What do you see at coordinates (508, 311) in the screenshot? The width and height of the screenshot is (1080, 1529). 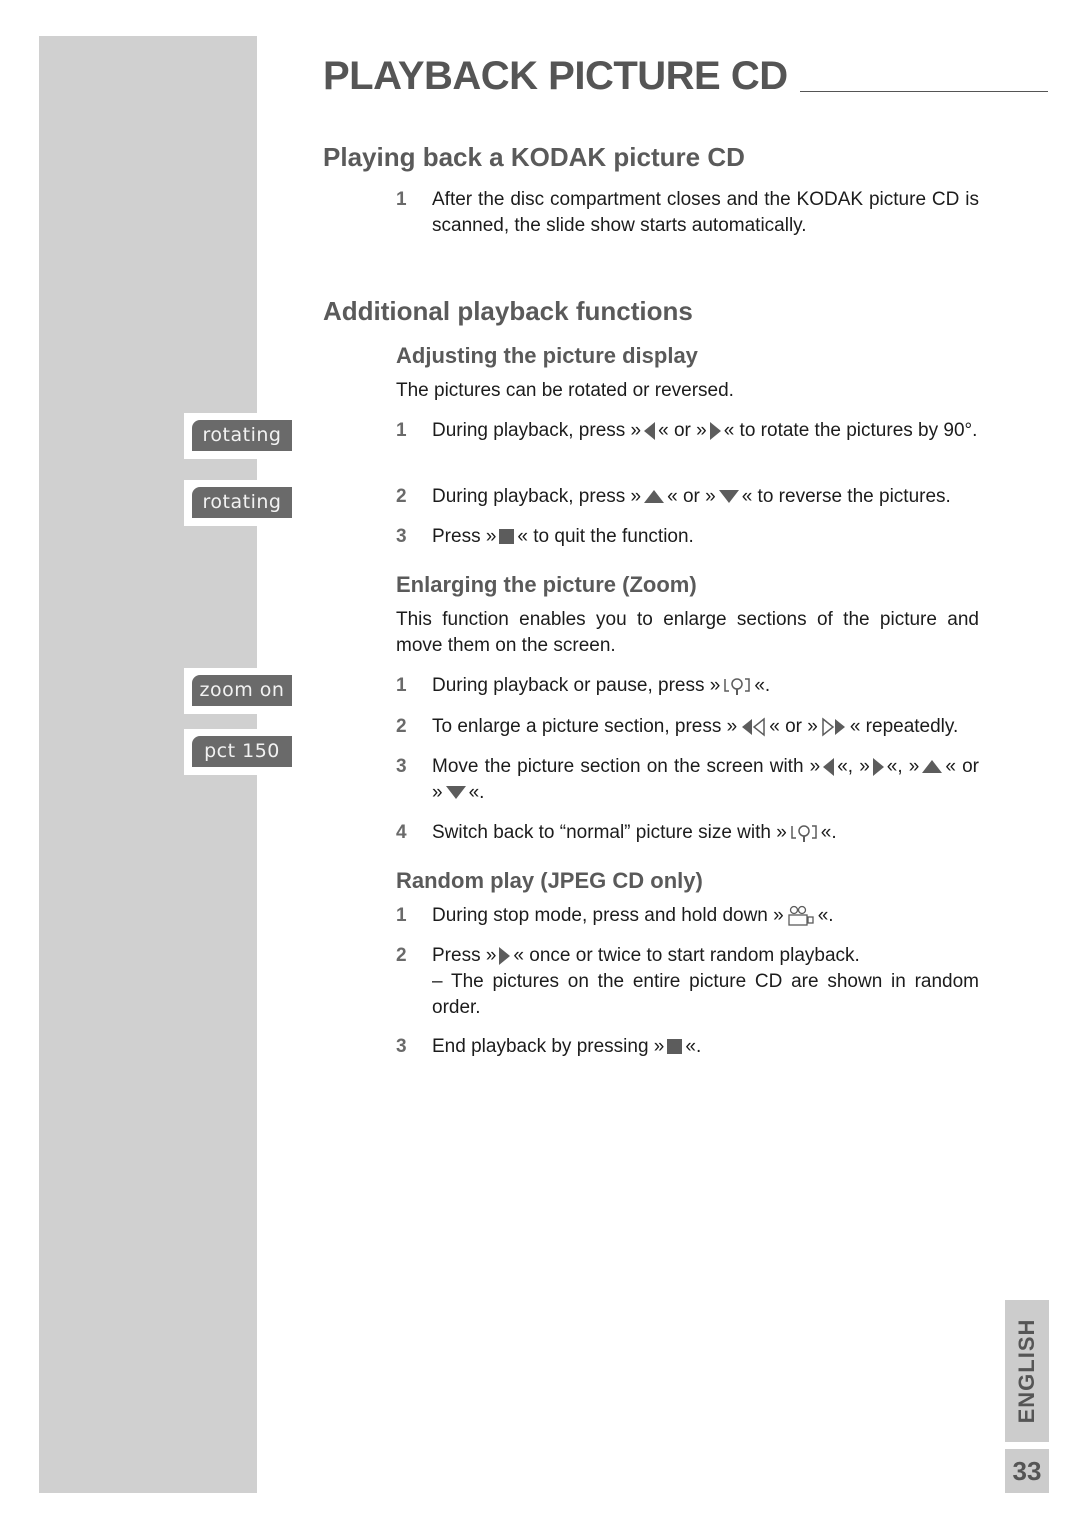 I see `section-heading-additional: Additional playback functions` at bounding box center [508, 311].